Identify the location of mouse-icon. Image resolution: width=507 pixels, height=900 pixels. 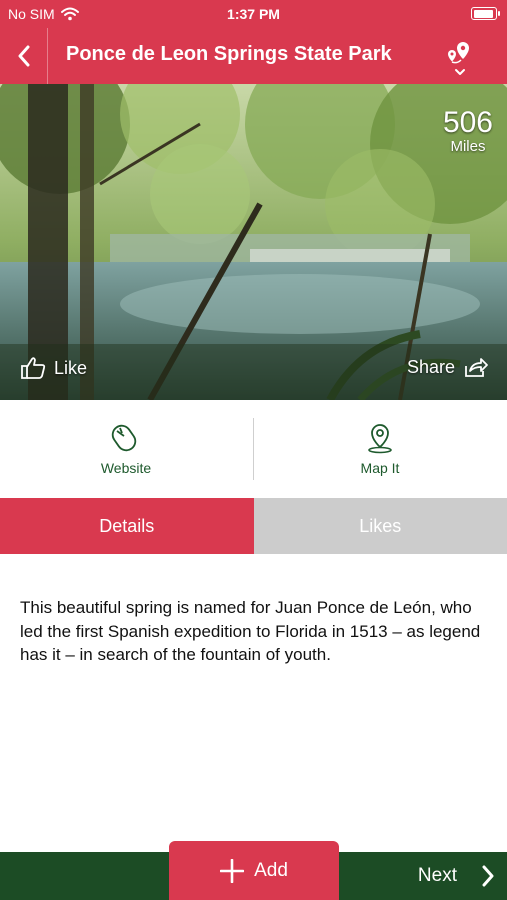
(124, 438).